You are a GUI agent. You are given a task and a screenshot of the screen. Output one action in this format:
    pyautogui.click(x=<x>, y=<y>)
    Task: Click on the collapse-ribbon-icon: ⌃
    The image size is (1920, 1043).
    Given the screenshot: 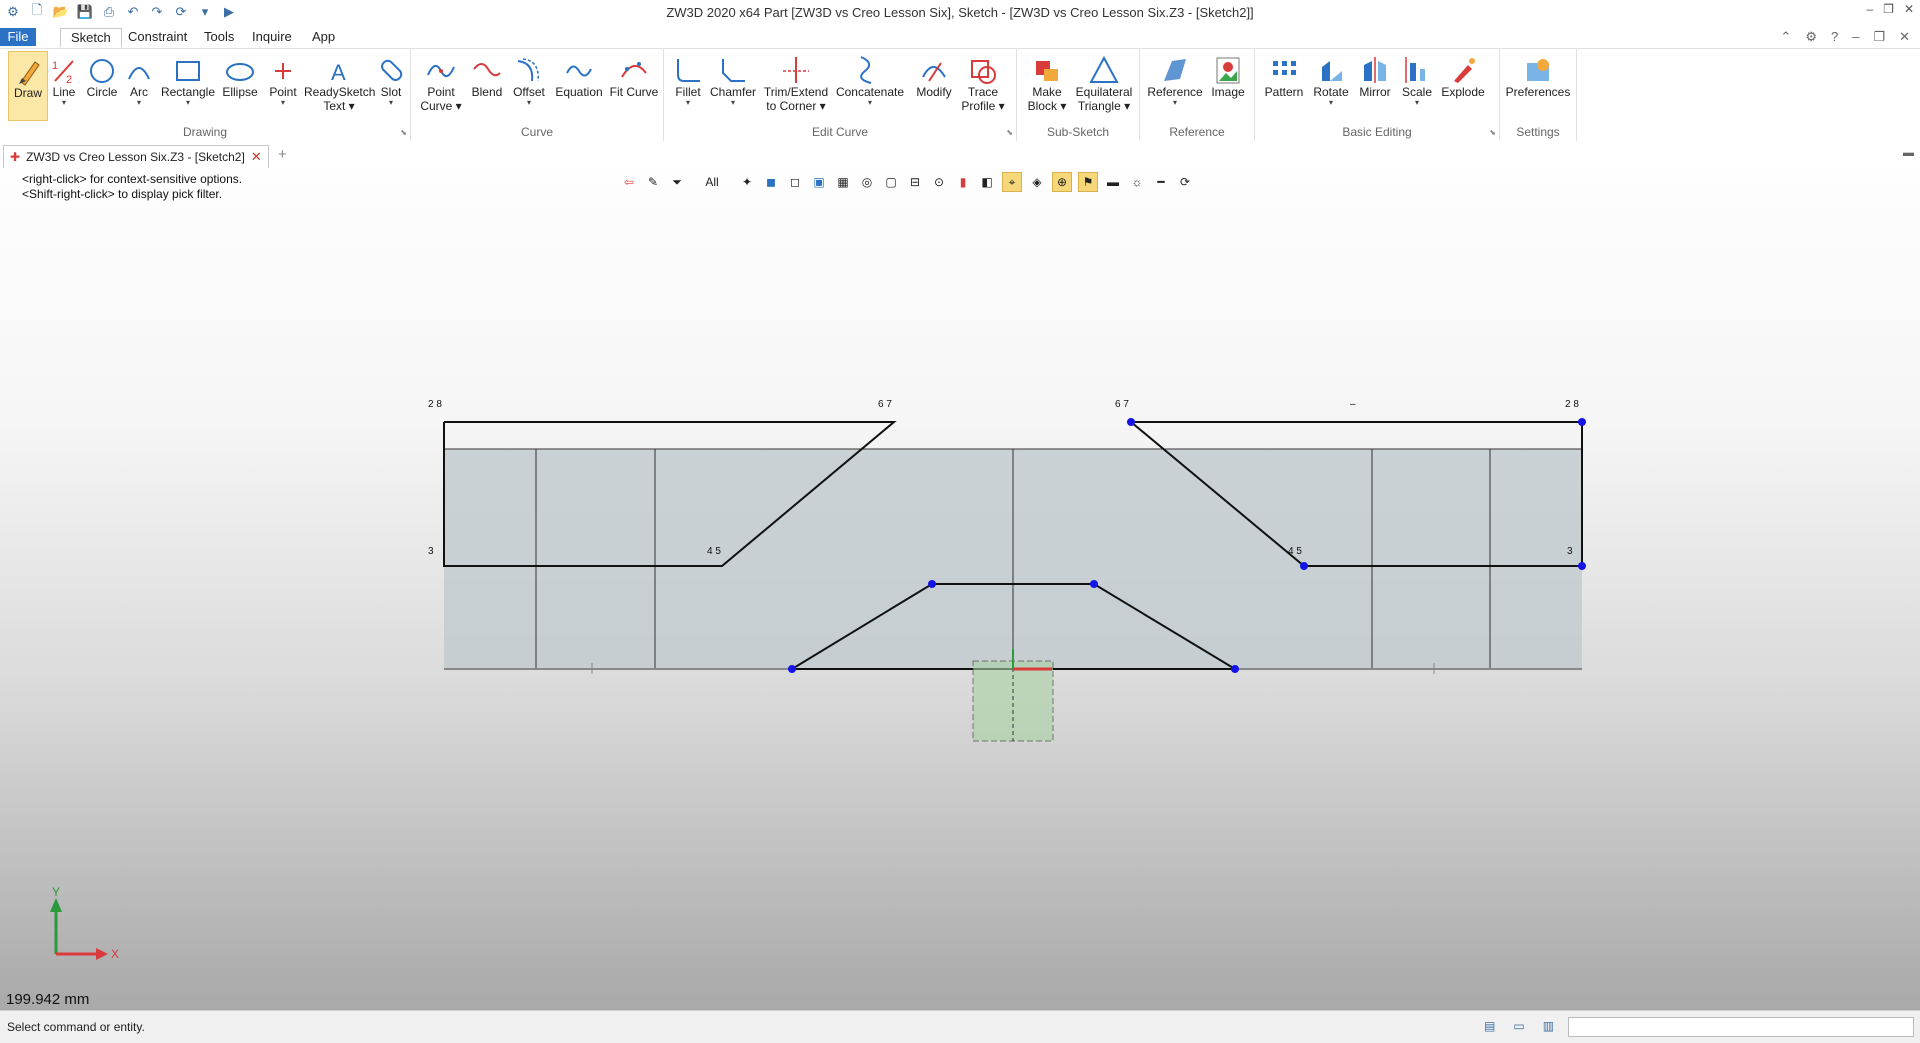 What is the action you would take?
    pyautogui.click(x=1785, y=37)
    